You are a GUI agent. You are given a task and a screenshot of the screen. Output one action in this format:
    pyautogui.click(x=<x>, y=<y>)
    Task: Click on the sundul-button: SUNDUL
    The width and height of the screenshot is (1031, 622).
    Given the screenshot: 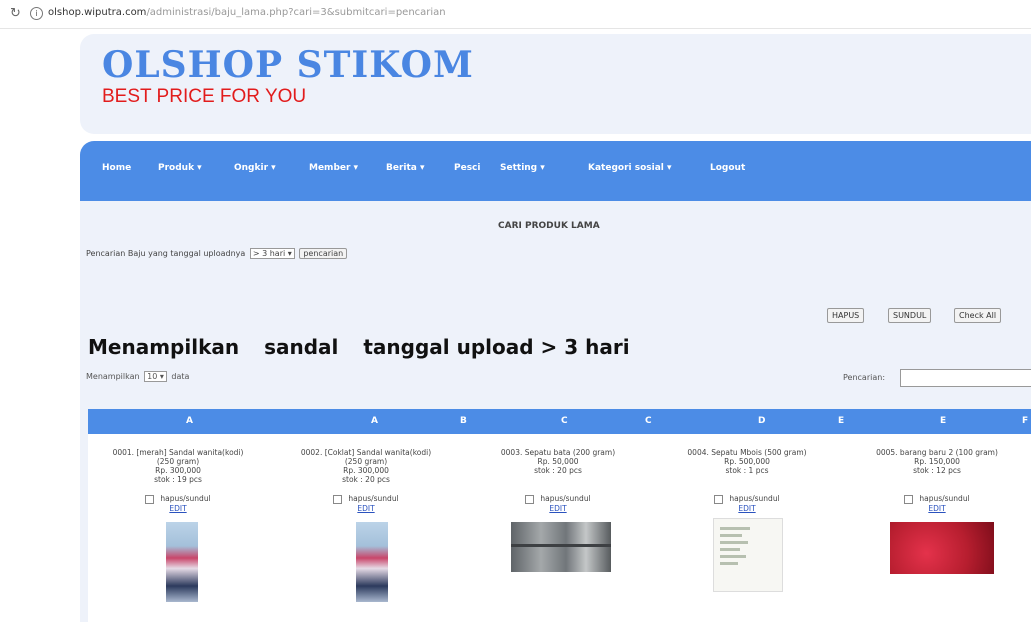 What is the action you would take?
    pyautogui.click(x=910, y=315)
    